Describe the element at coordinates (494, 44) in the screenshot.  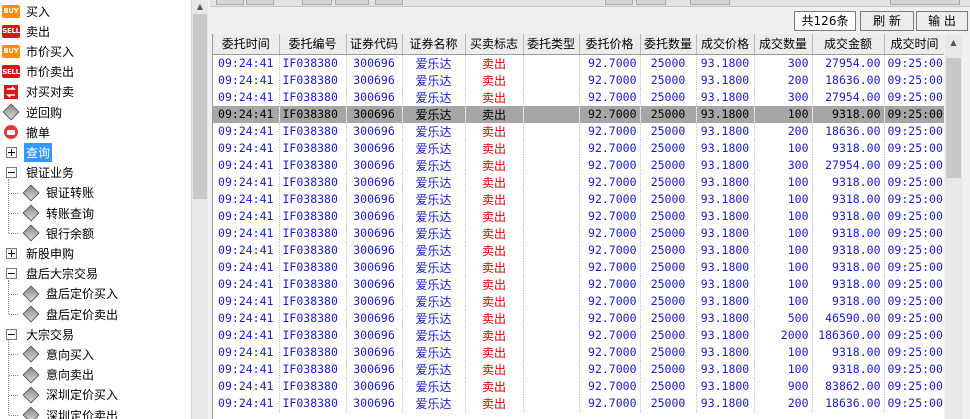
I see `column-header: 买卖标志` at that location.